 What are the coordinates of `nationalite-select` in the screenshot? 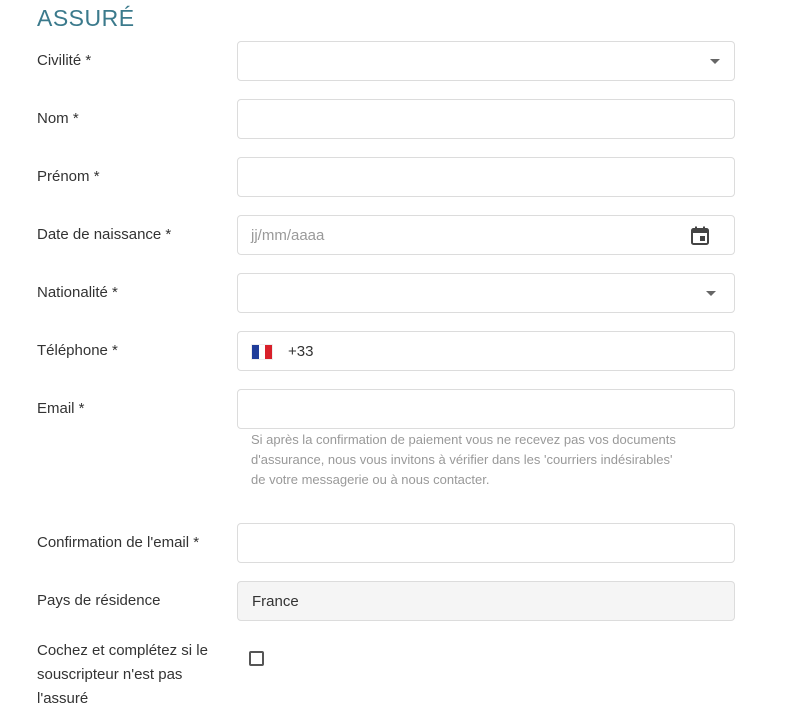 It's located at (486, 293).